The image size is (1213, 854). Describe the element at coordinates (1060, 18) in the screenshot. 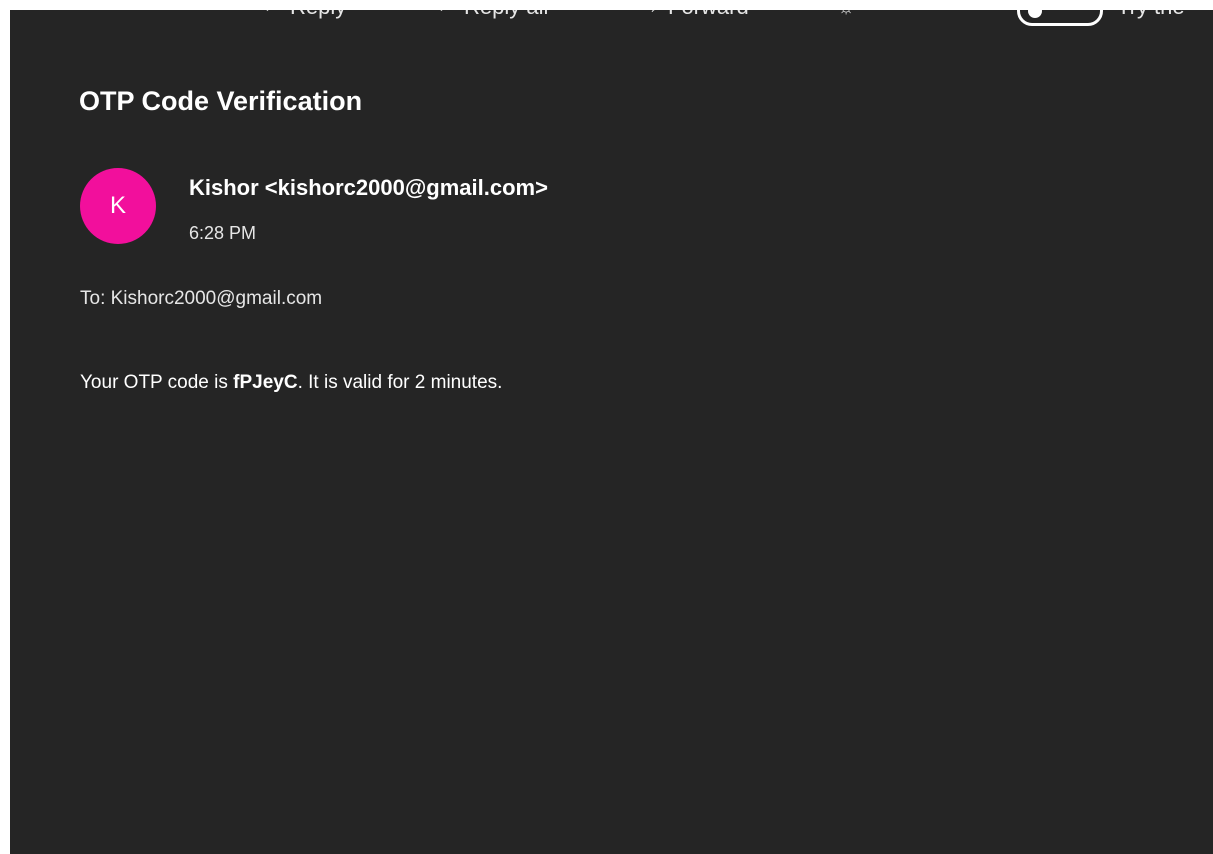

I see `new-outlook-toggle` at that location.